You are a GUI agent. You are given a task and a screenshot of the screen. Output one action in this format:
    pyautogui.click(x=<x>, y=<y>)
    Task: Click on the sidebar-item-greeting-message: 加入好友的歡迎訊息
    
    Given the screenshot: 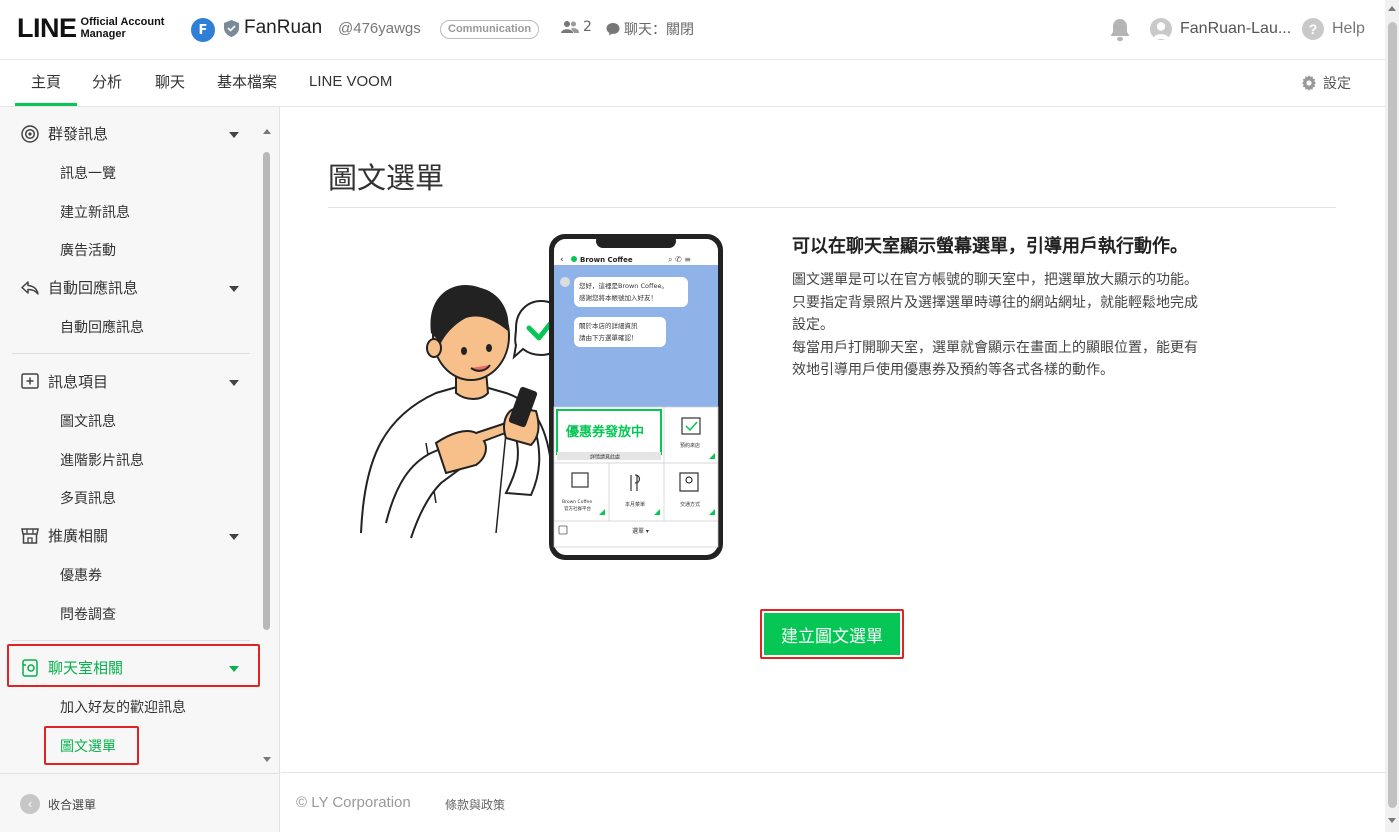 What is the action you would take?
    pyautogui.click(x=123, y=707)
    